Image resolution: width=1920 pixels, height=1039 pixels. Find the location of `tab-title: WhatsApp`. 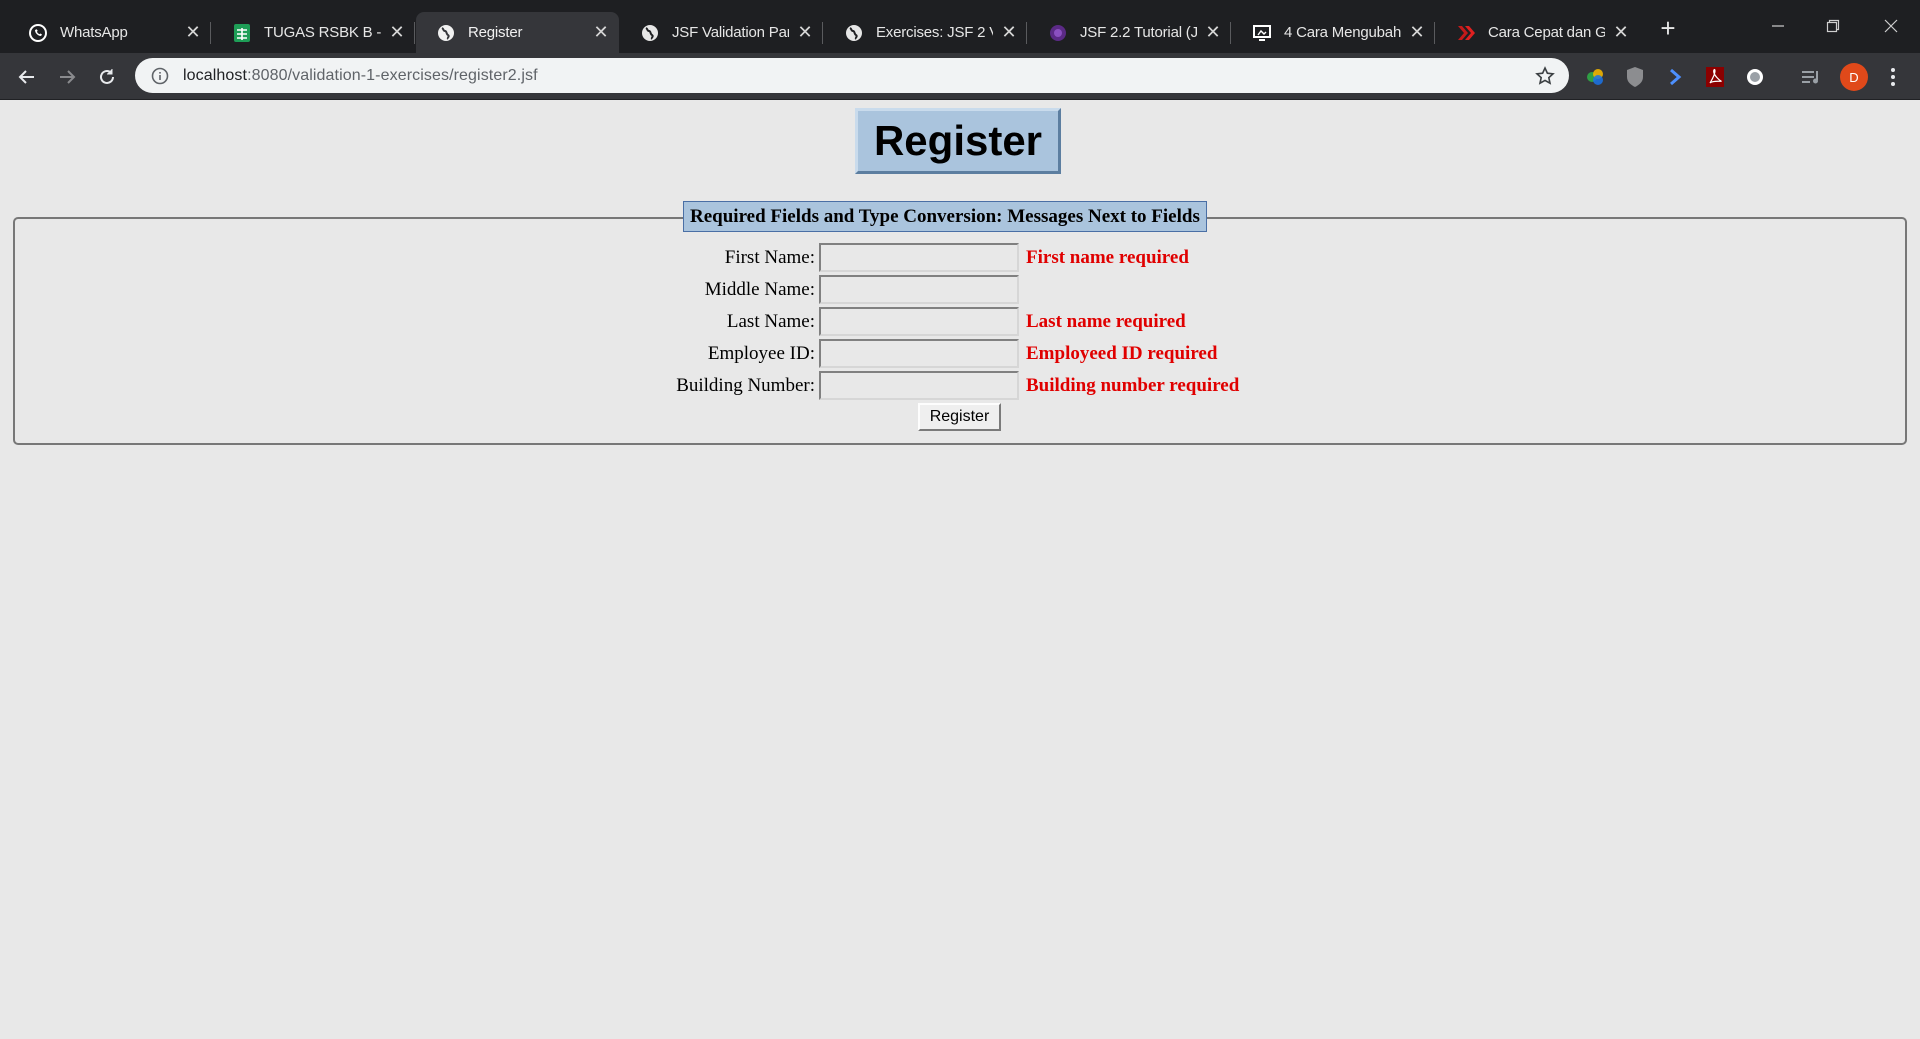

tab-title: WhatsApp is located at coordinates (94, 32).